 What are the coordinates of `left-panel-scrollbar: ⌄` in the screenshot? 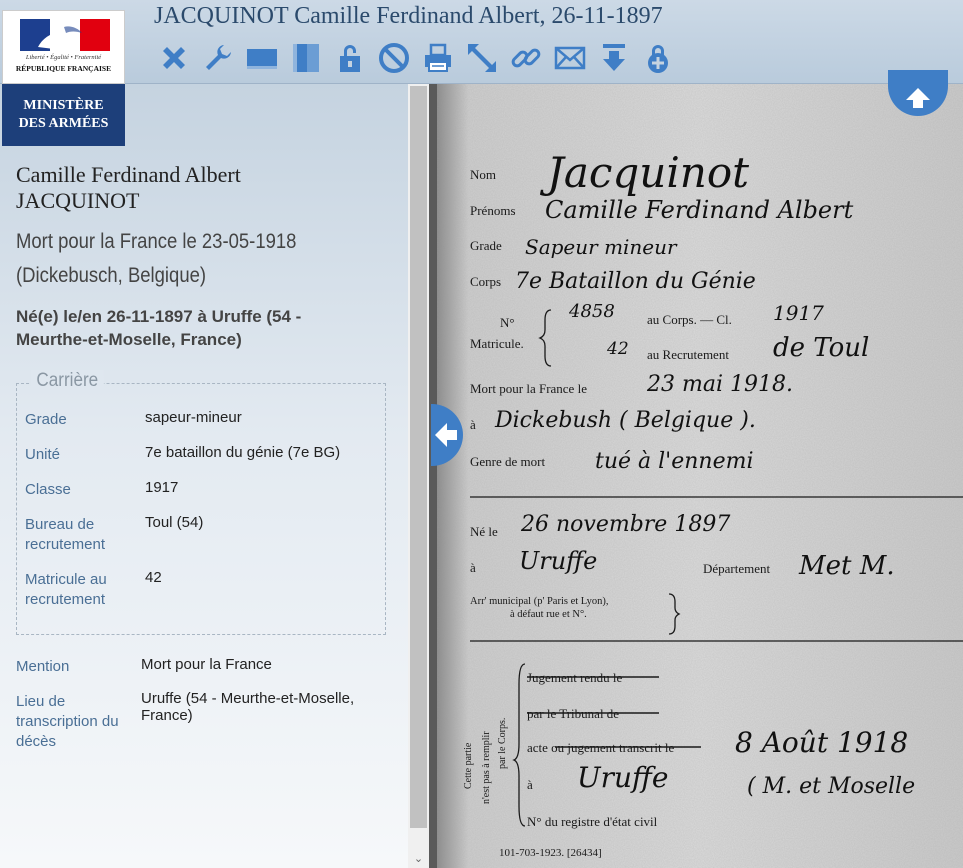 It's located at (418, 476).